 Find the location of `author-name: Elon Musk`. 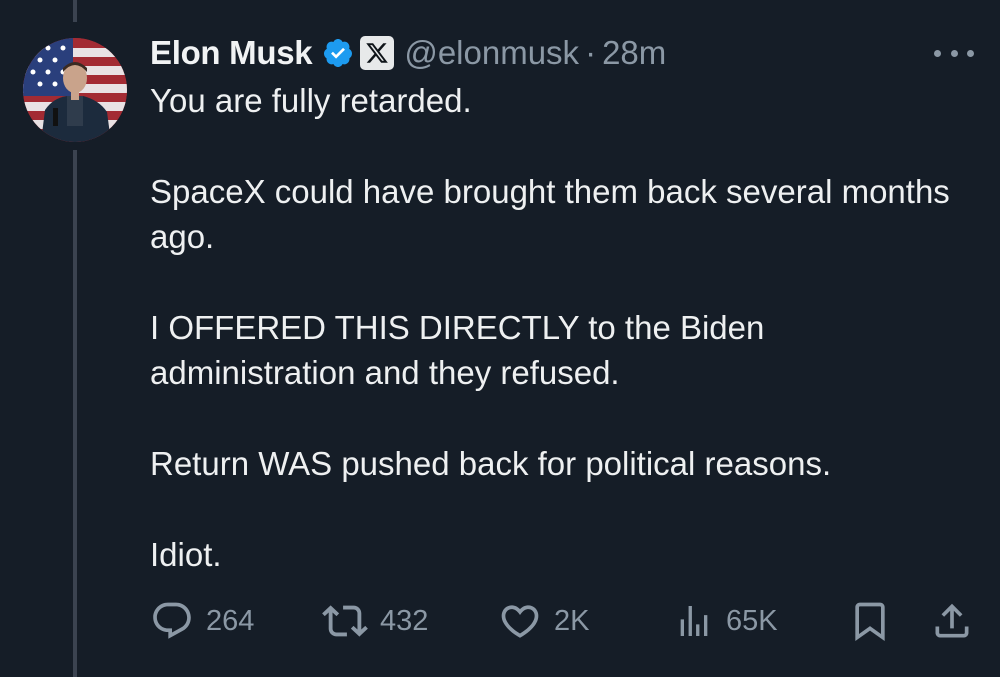

author-name: Elon Musk is located at coordinates (231, 53).